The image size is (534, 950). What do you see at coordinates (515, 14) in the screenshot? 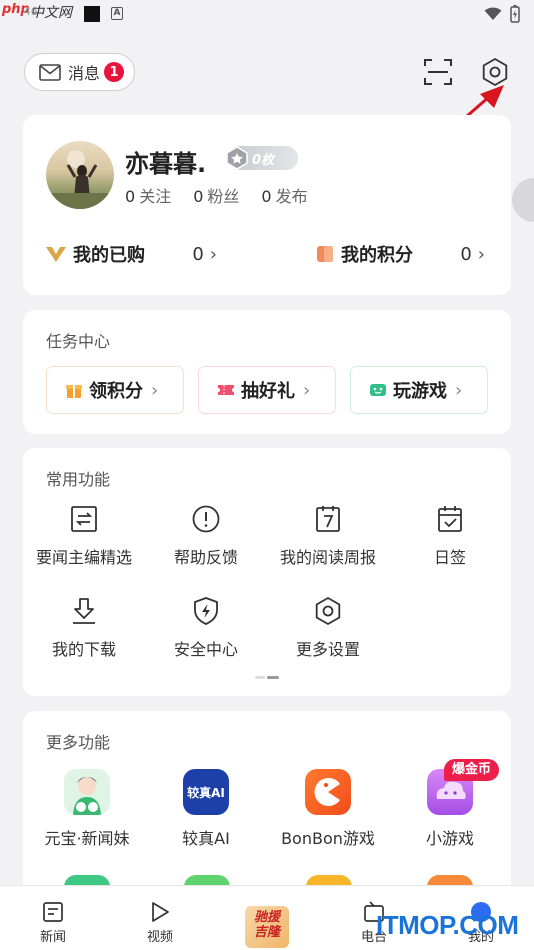
I see `battery-icon` at bounding box center [515, 14].